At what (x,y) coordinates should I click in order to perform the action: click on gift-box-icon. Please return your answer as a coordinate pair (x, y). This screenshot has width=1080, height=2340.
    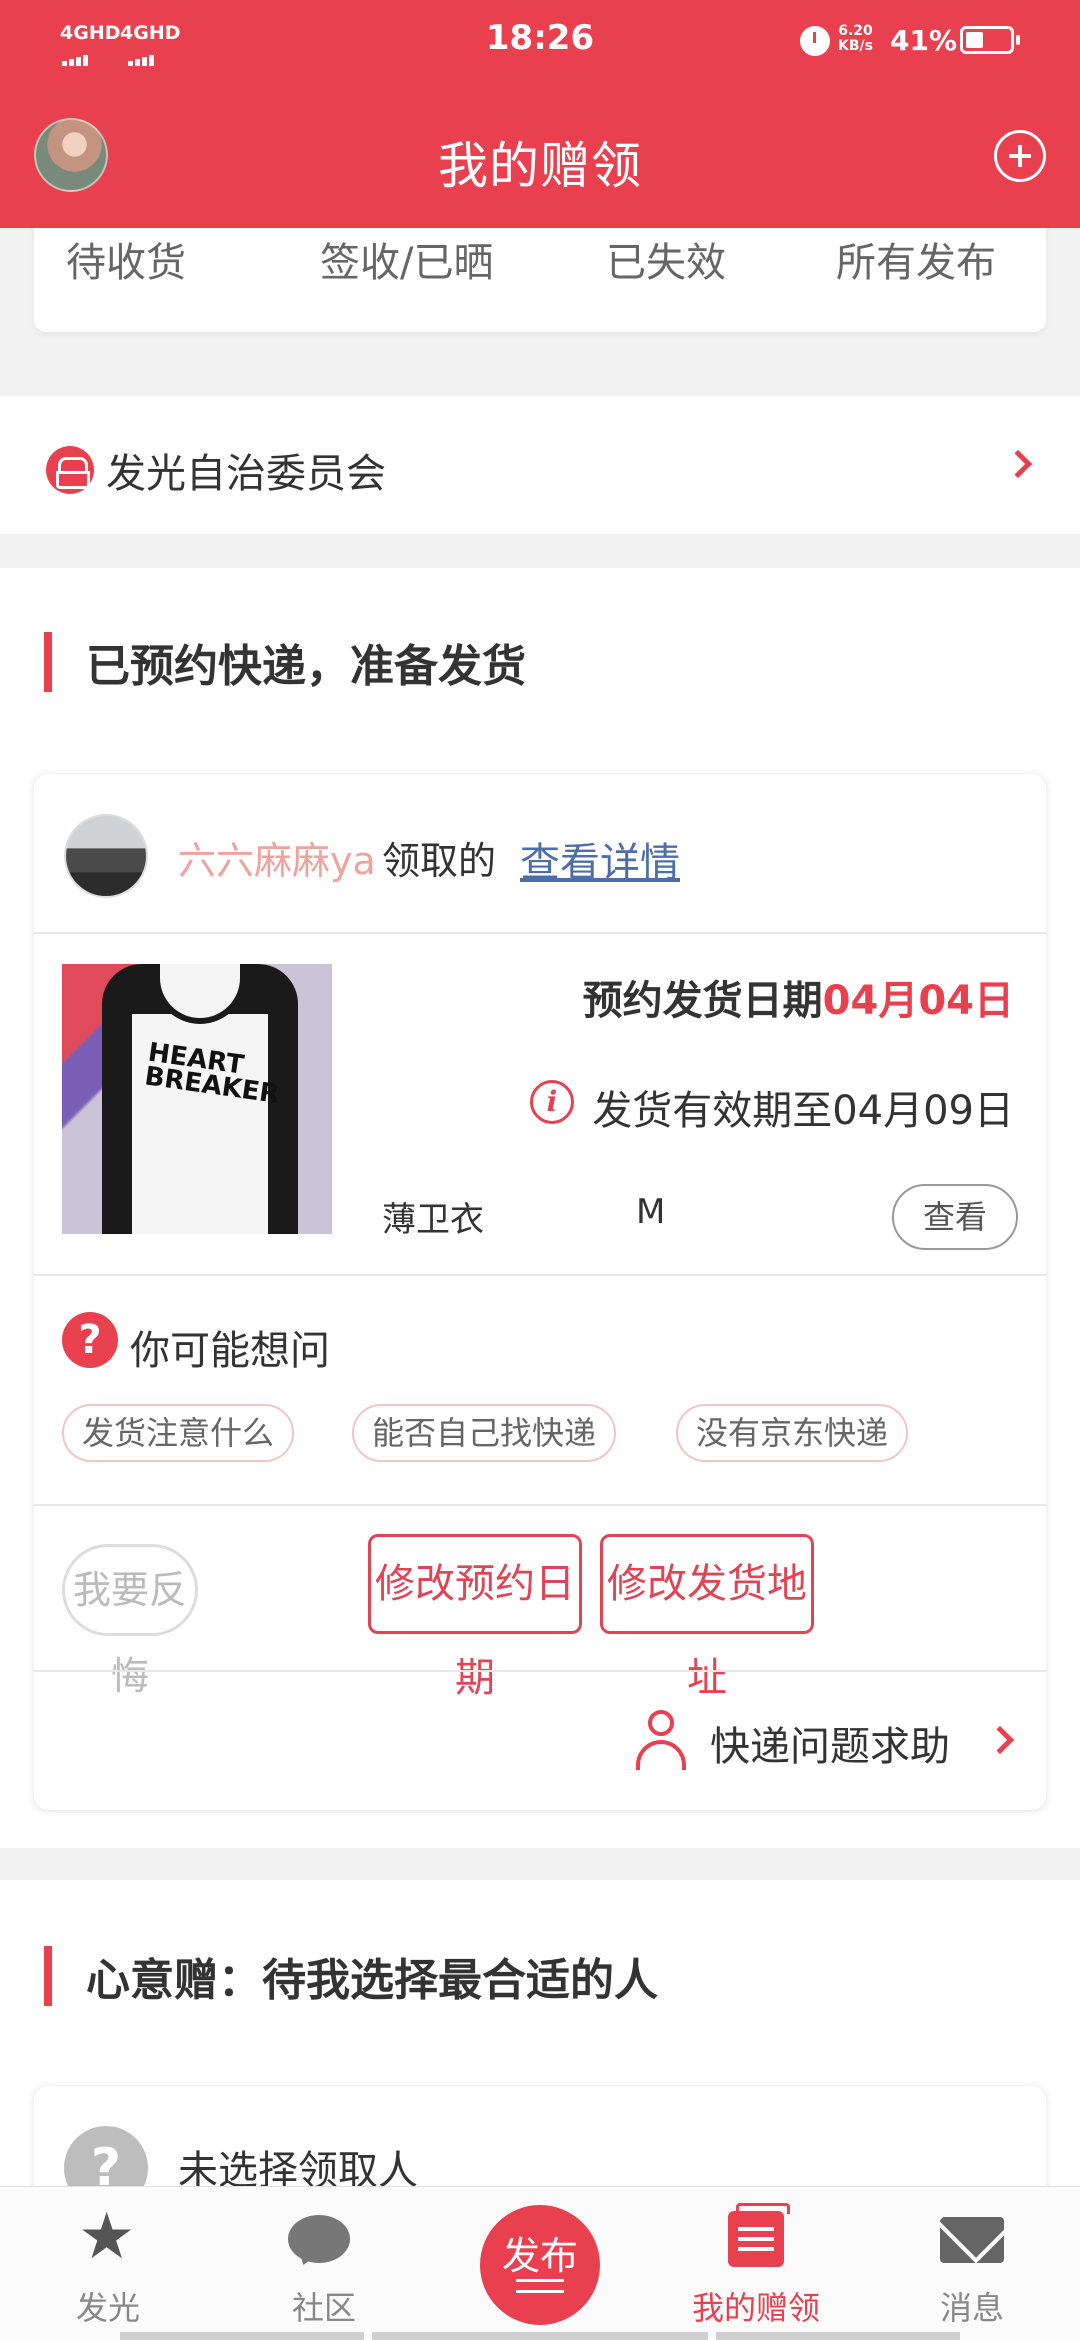
    Looking at the image, I should click on (759, 2235).